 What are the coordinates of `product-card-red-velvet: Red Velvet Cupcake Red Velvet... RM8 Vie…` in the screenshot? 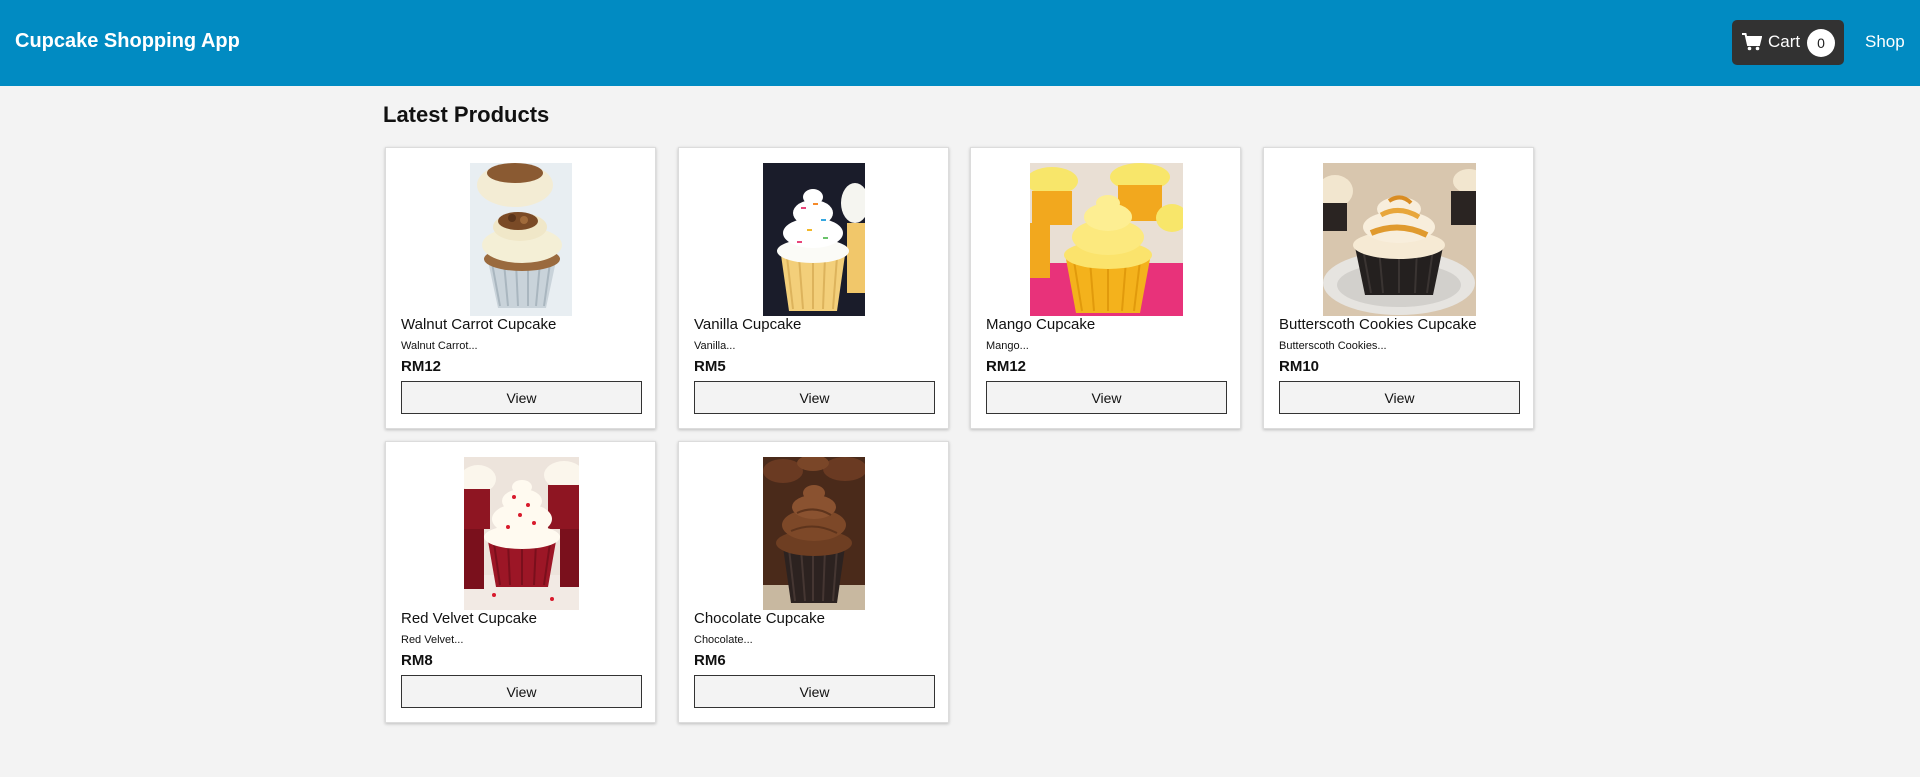 It's located at (520, 582).